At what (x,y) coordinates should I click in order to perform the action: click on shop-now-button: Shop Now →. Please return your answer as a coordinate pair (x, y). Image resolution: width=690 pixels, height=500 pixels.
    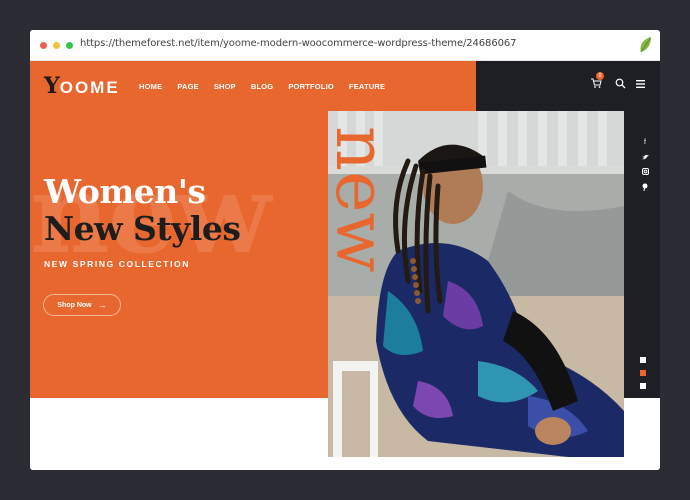
    Looking at the image, I should click on (82, 305).